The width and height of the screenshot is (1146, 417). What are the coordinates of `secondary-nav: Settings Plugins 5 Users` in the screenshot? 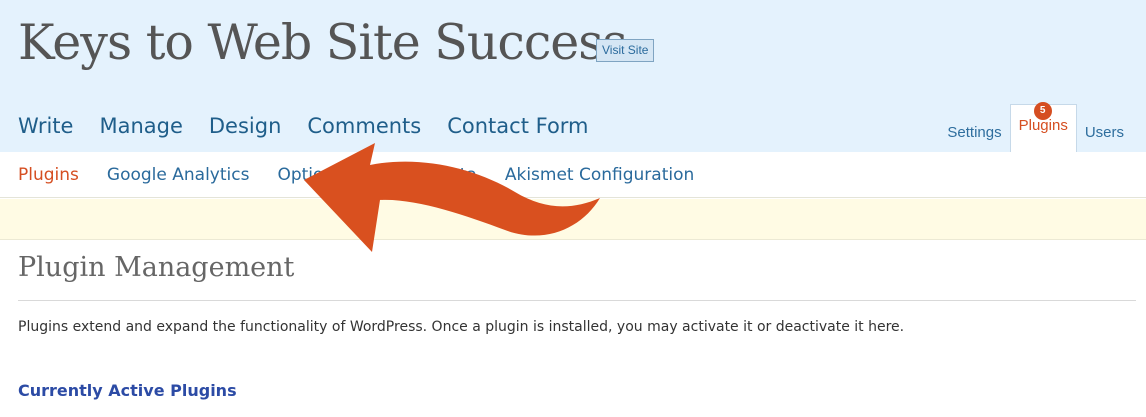 It's located at (1035, 127).